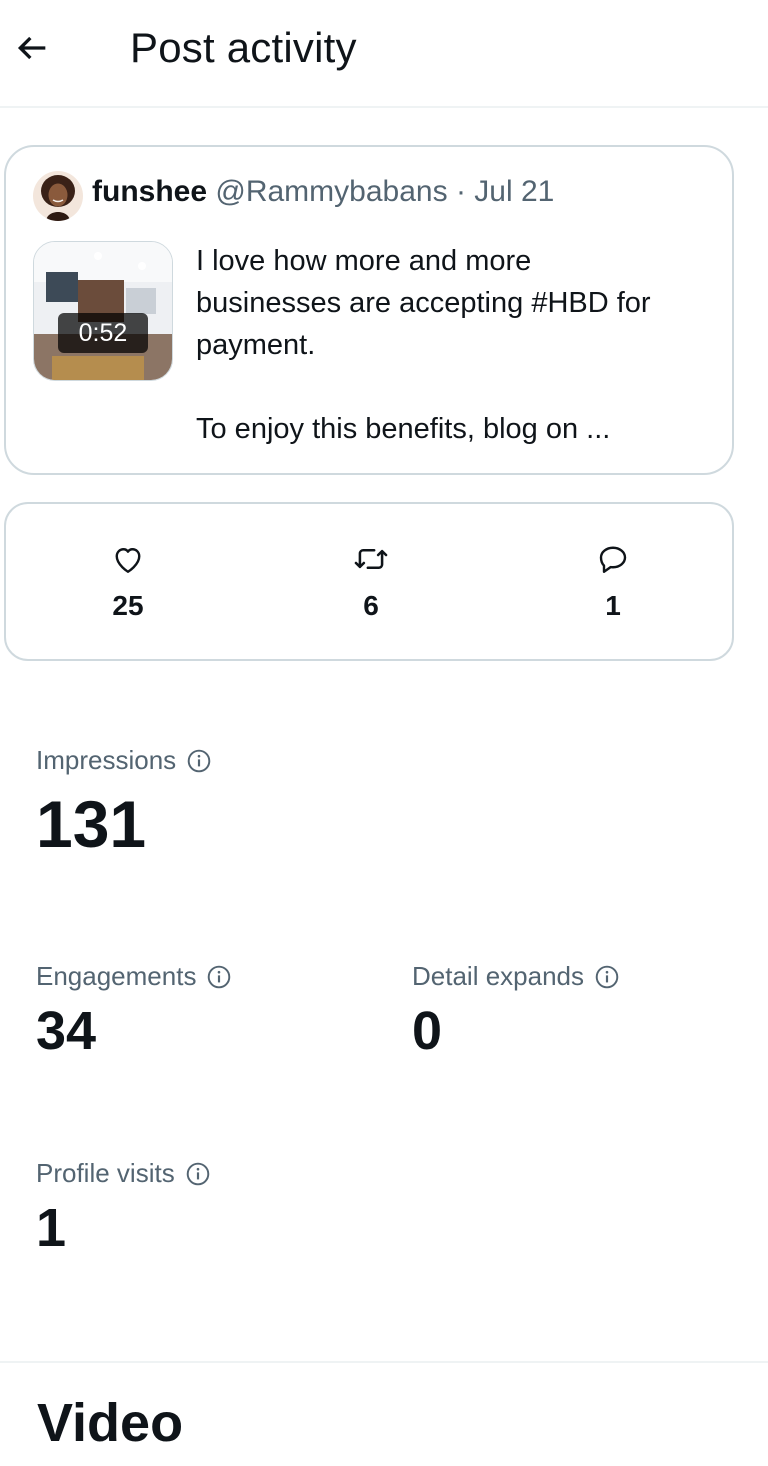  I want to click on post-text-line: I love how more and more, so click(364, 261).